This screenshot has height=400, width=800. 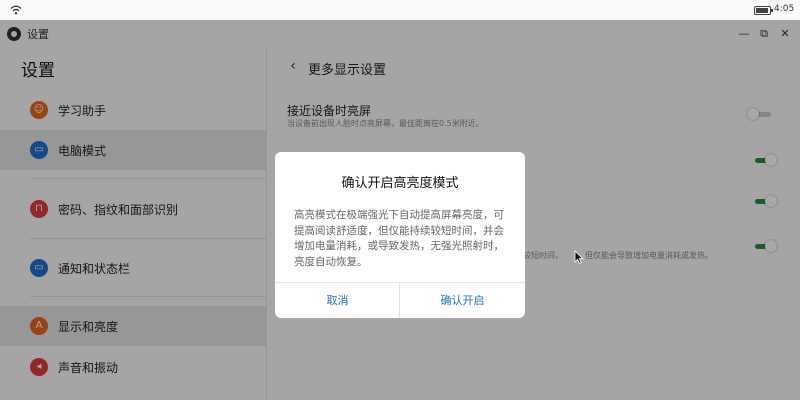 I want to click on status-bar: 4:05, so click(x=400, y=10).